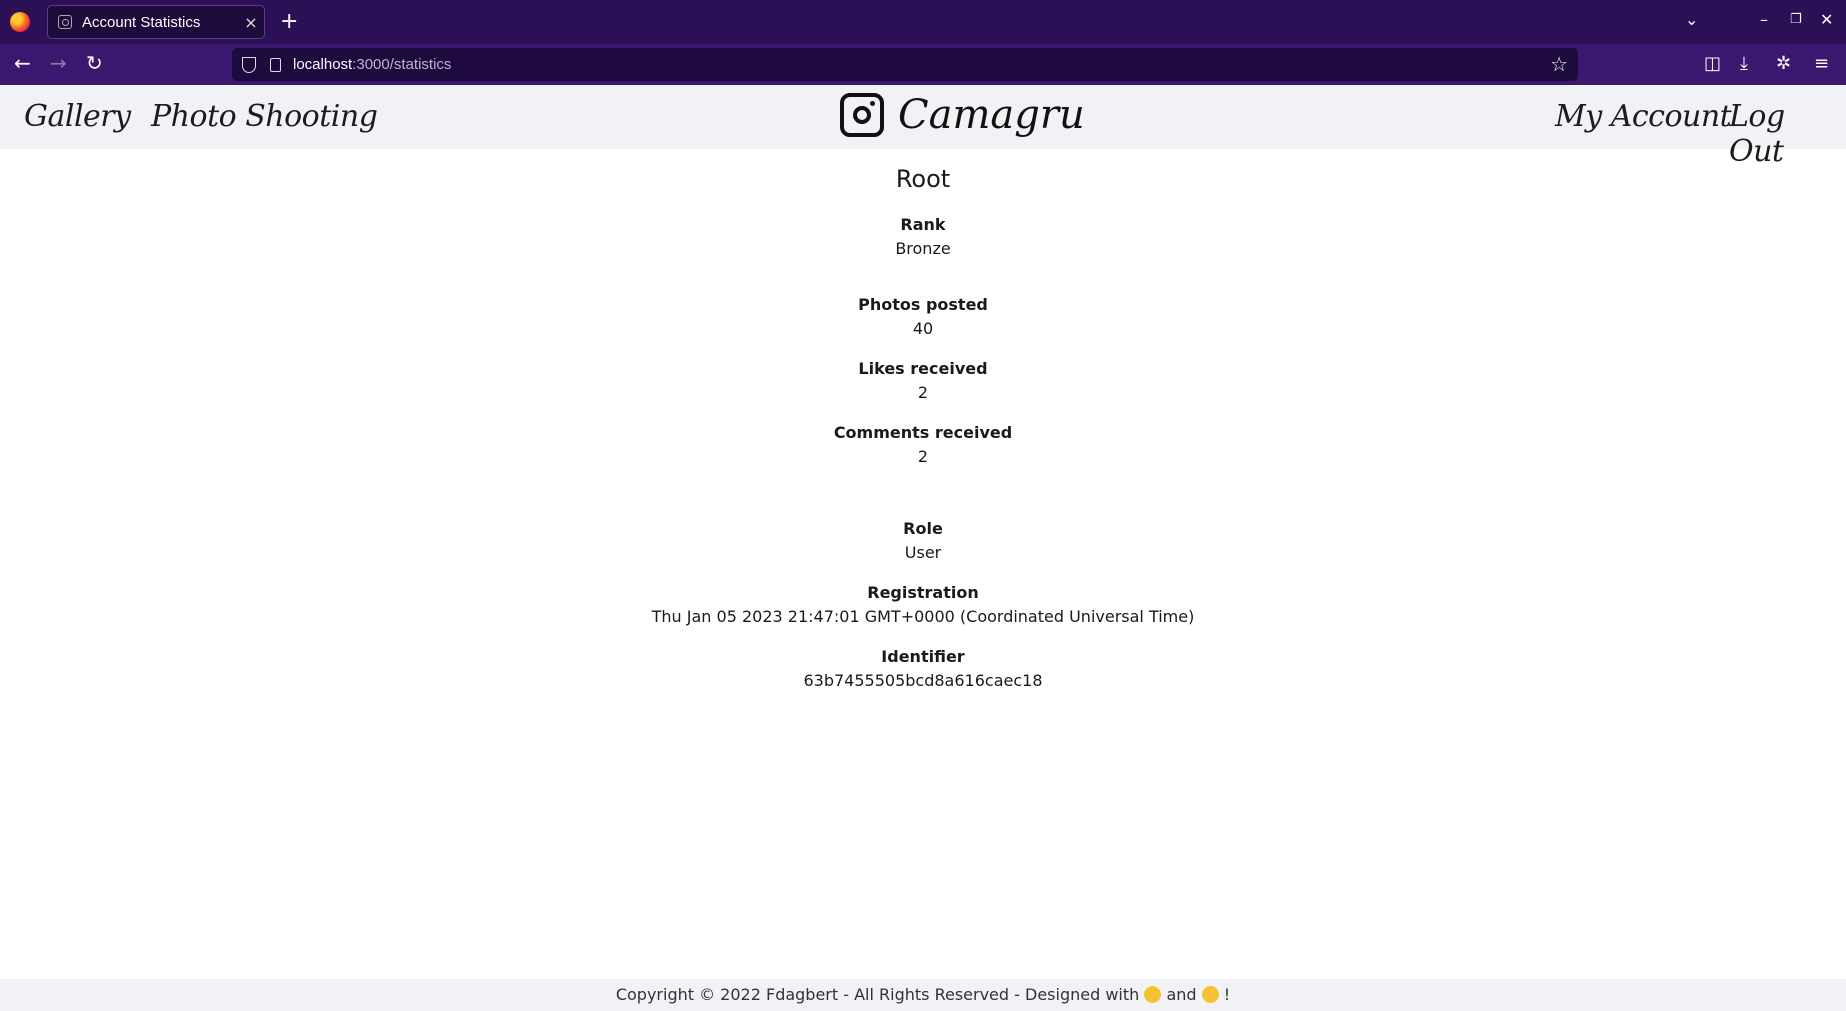 The width and height of the screenshot is (1846, 1011). I want to click on nav-gallery-link: Gallery, so click(77, 116).